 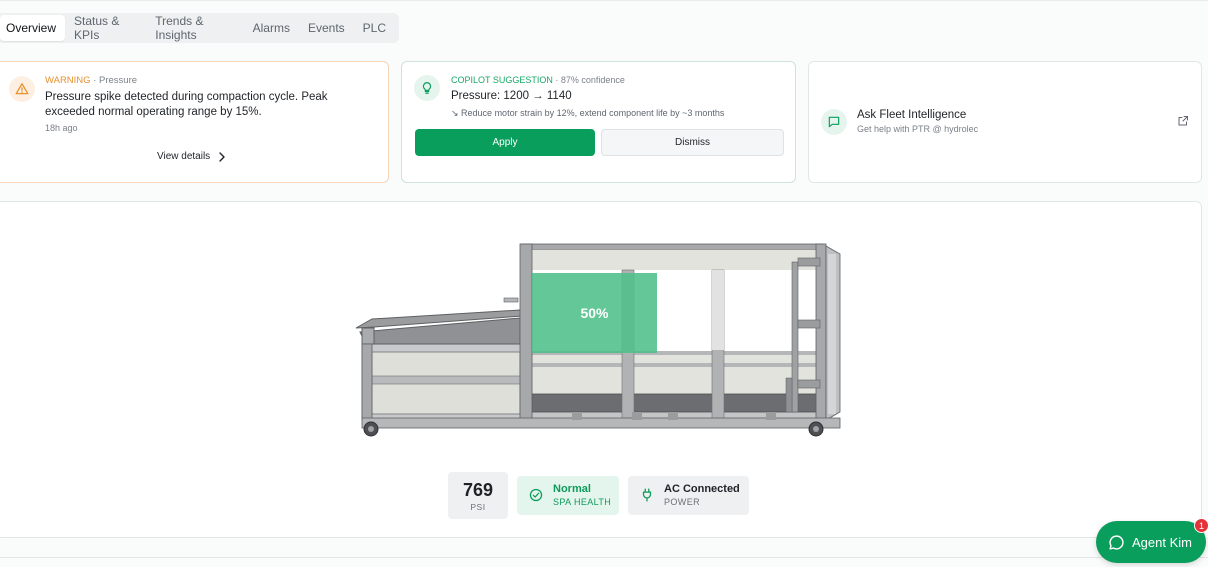 I want to click on copilot-header: COPILOT SUGGESTION · 87% confidence, so click(x=538, y=80).